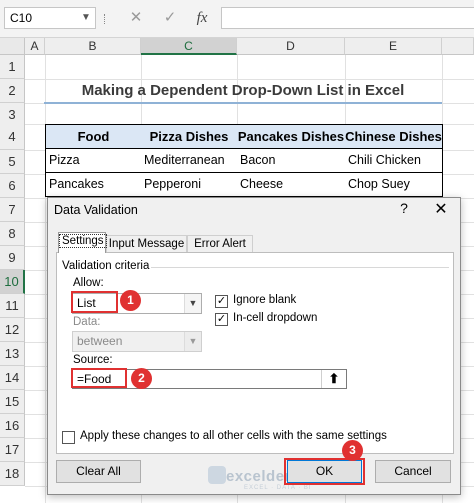  Describe the element at coordinates (106, 266) in the screenshot. I see `validation-criteria-label: Validation criteria` at that location.